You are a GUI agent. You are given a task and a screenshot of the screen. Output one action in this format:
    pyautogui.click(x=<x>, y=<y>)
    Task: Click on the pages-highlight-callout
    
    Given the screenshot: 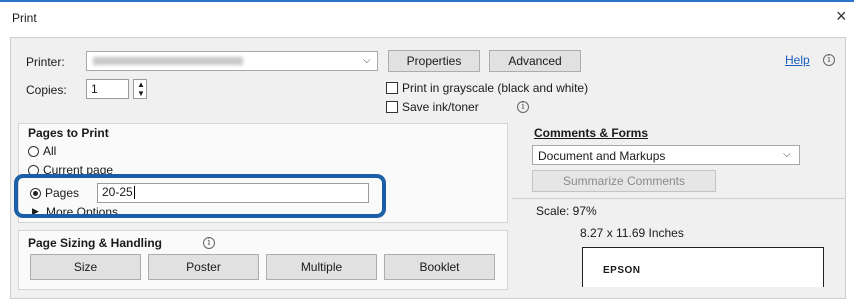 What is the action you would take?
    pyautogui.click(x=200, y=196)
    